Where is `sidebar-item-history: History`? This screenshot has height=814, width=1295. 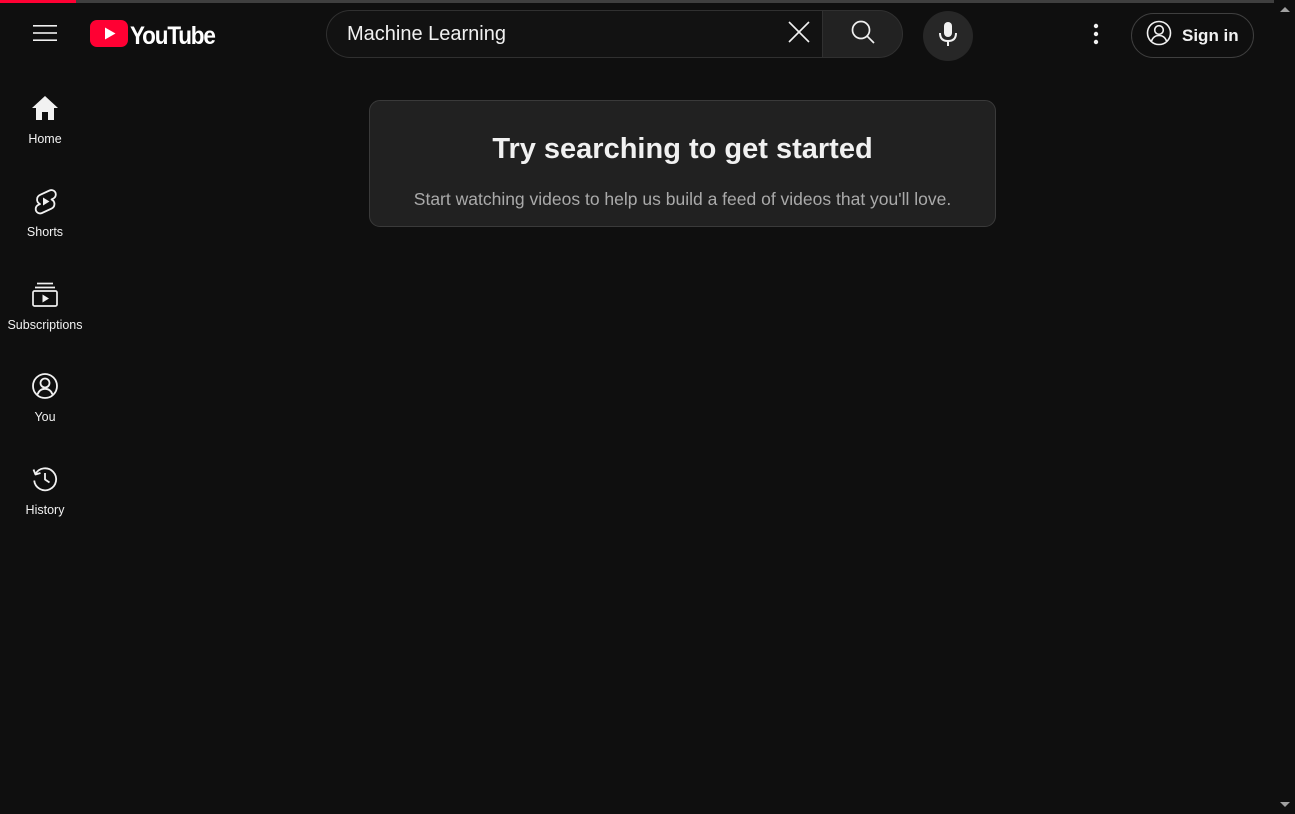 sidebar-item-history: History is located at coordinates (45, 504).